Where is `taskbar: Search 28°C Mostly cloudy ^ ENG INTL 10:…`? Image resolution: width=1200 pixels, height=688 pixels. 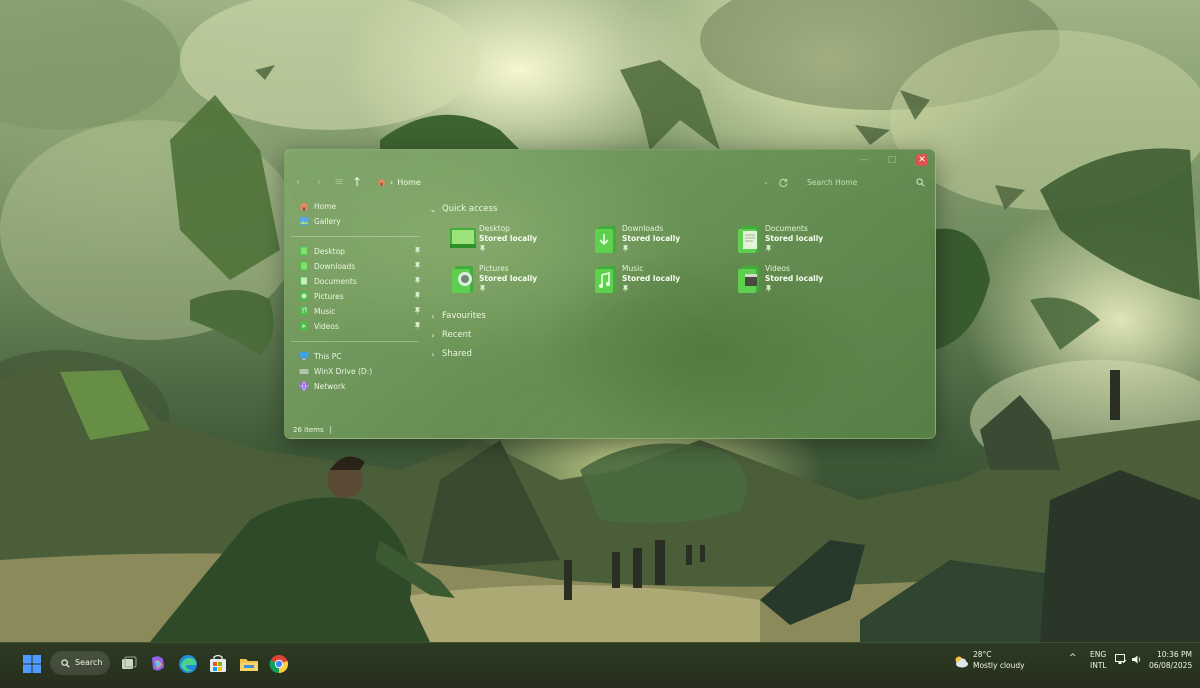
taskbar: Search 28°C Mostly cloudy ^ ENG INTL 10:… is located at coordinates (600, 665).